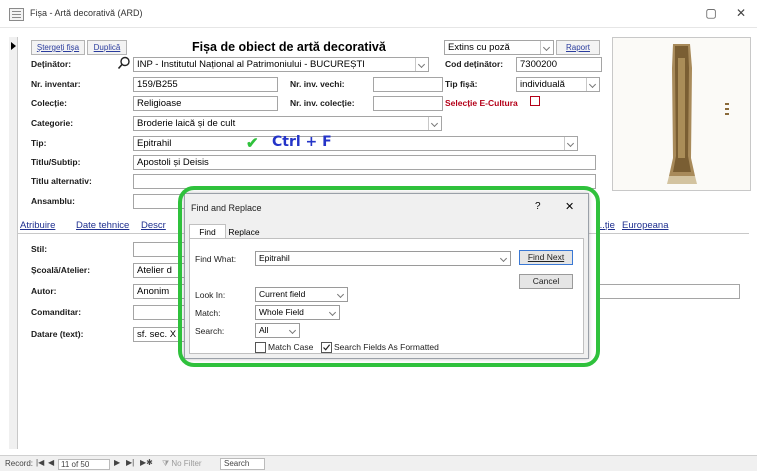 This screenshot has width=757, height=471. Describe the element at coordinates (645, 225) in the screenshot. I see `tab-europeana: Europeana` at that location.